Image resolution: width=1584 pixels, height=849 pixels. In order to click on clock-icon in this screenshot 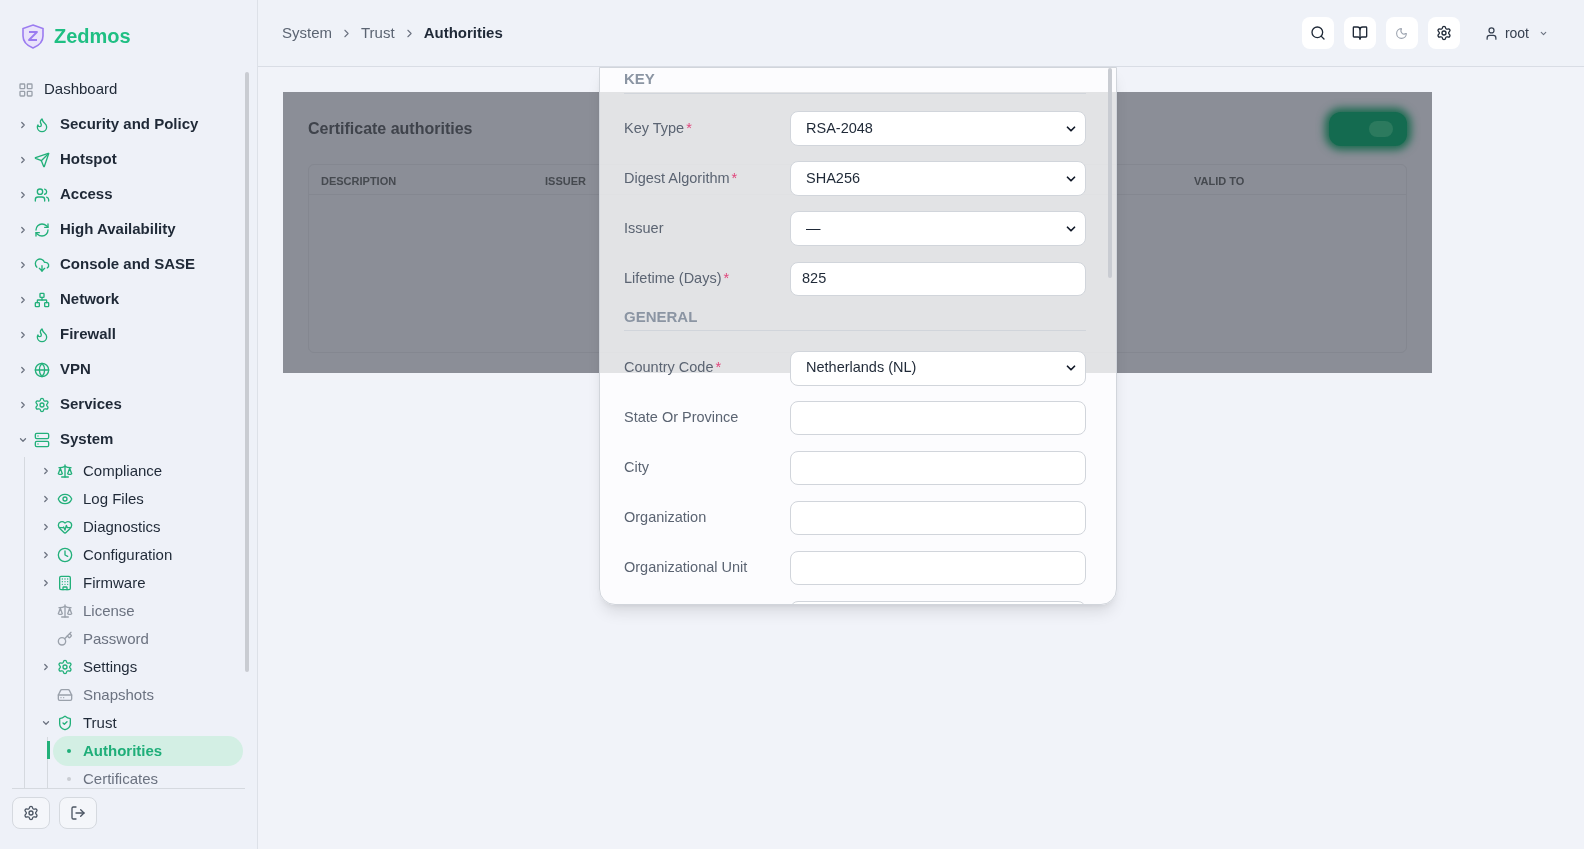, I will do `click(65, 555)`.